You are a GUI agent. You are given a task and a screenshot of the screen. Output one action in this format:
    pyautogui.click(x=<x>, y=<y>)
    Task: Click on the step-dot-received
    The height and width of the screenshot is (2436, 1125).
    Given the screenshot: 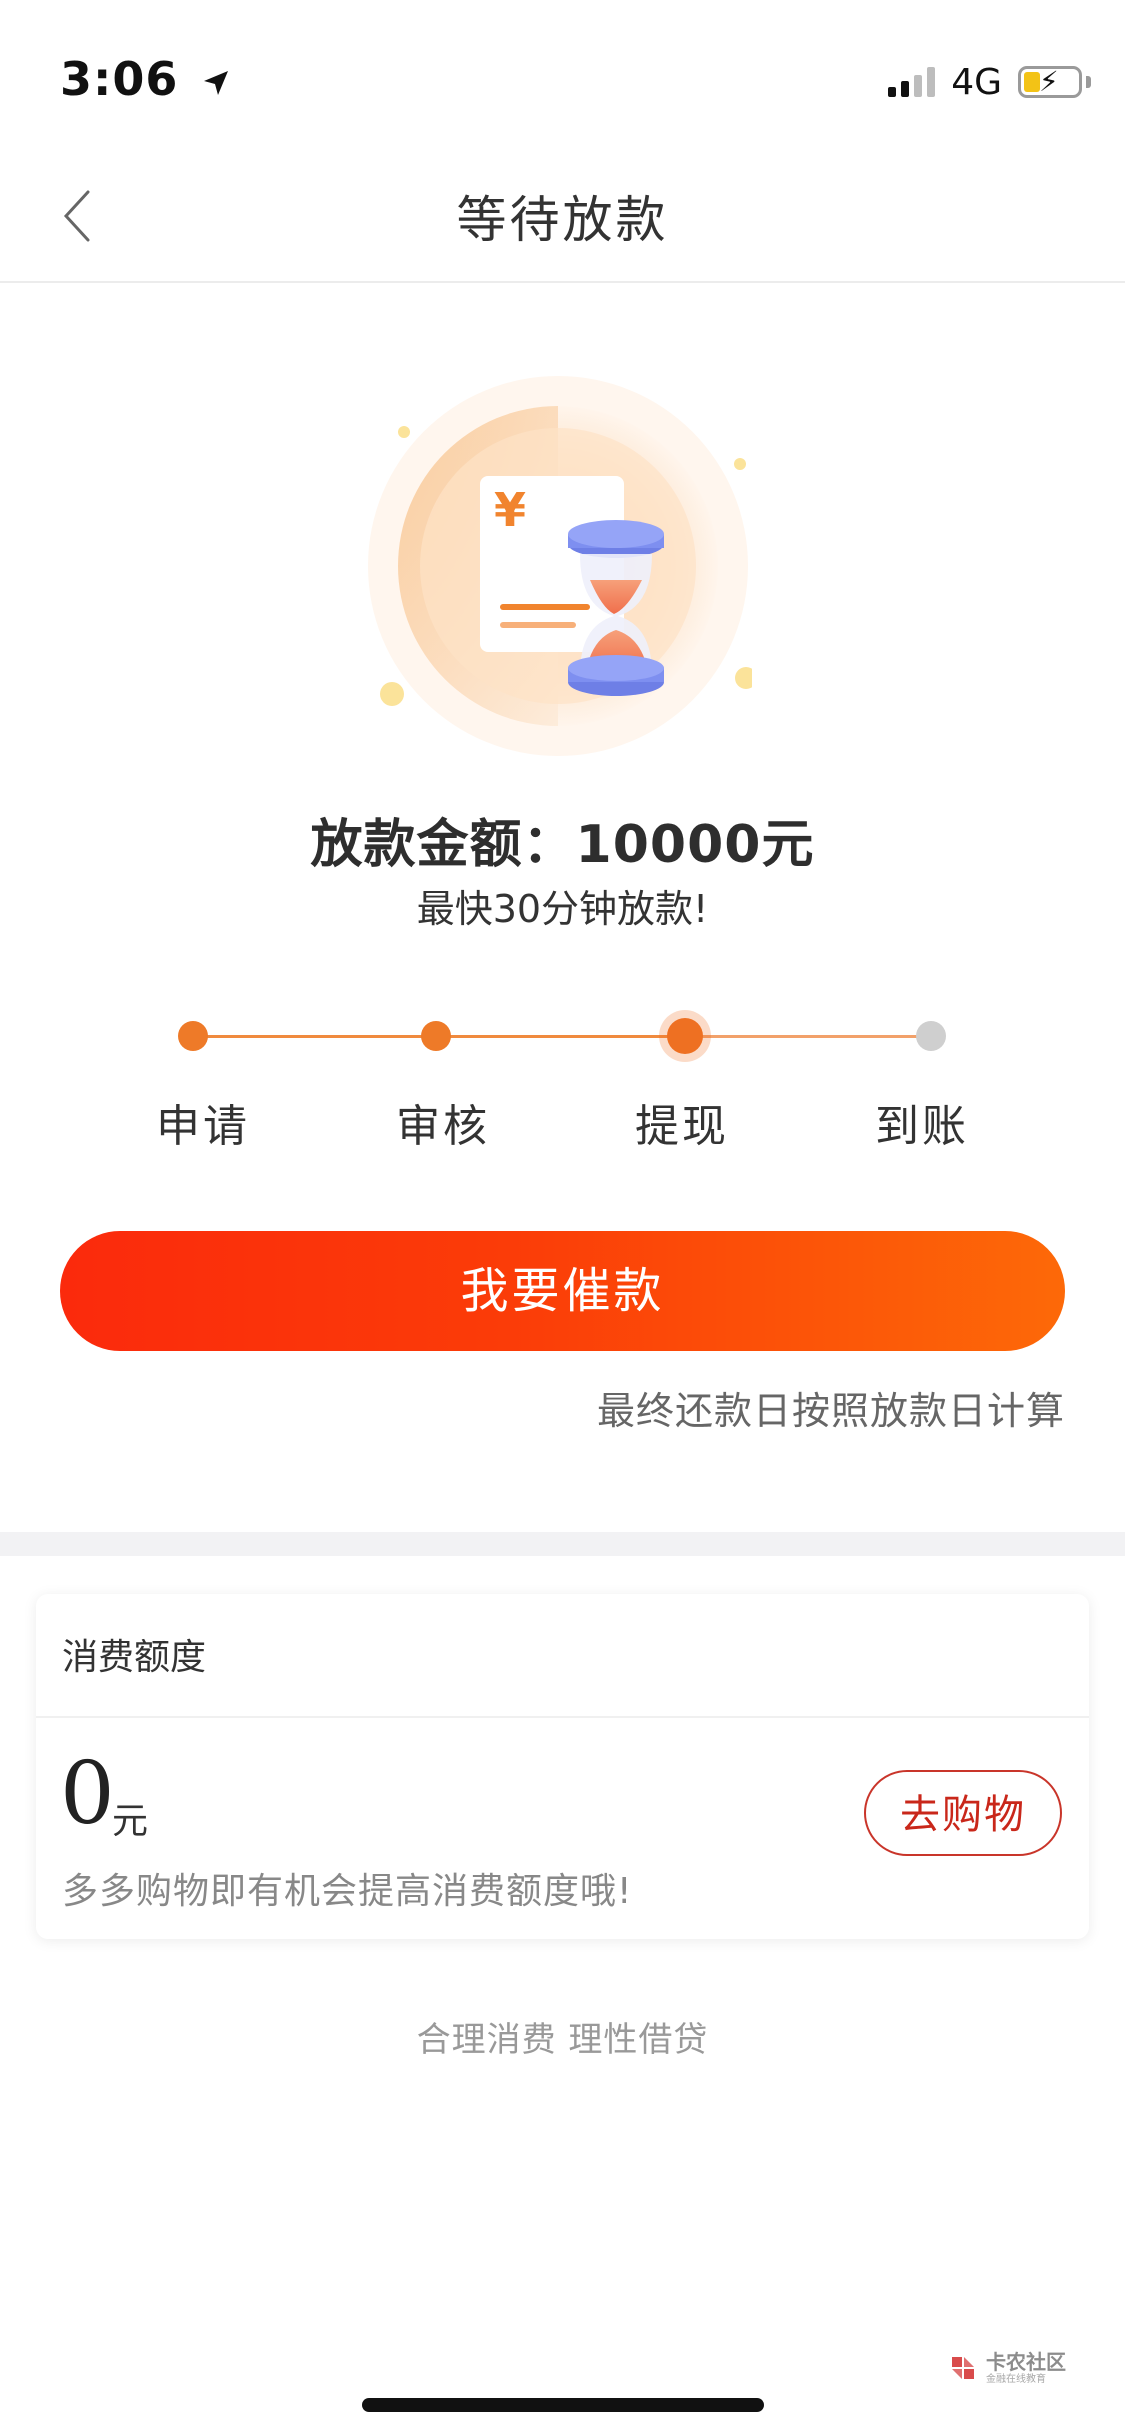 What is the action you would take?
    pyautogui.click(x=931, y=1036)
    